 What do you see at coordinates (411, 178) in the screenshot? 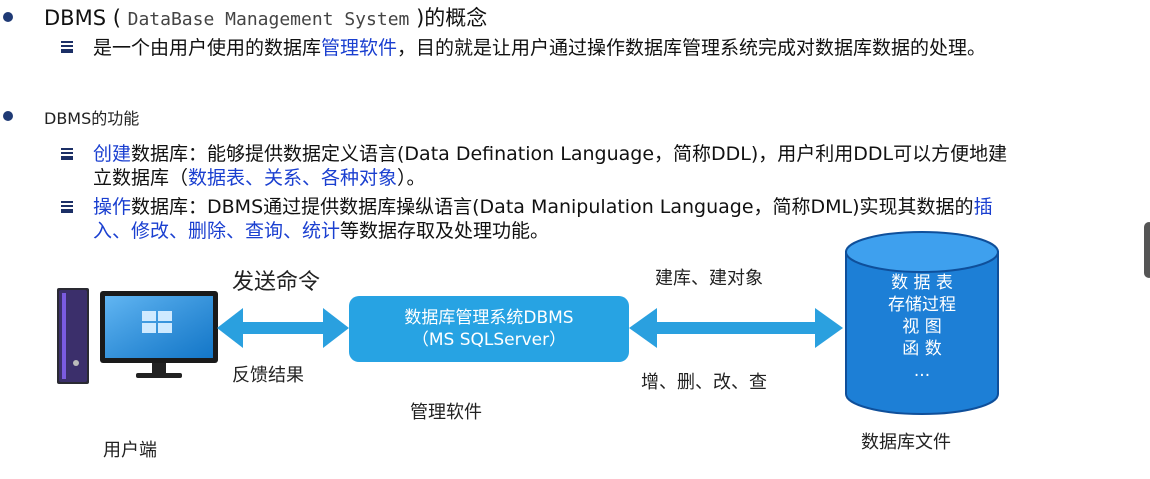
I see `create-text-c: ）。` at bounding box center [411, 178].